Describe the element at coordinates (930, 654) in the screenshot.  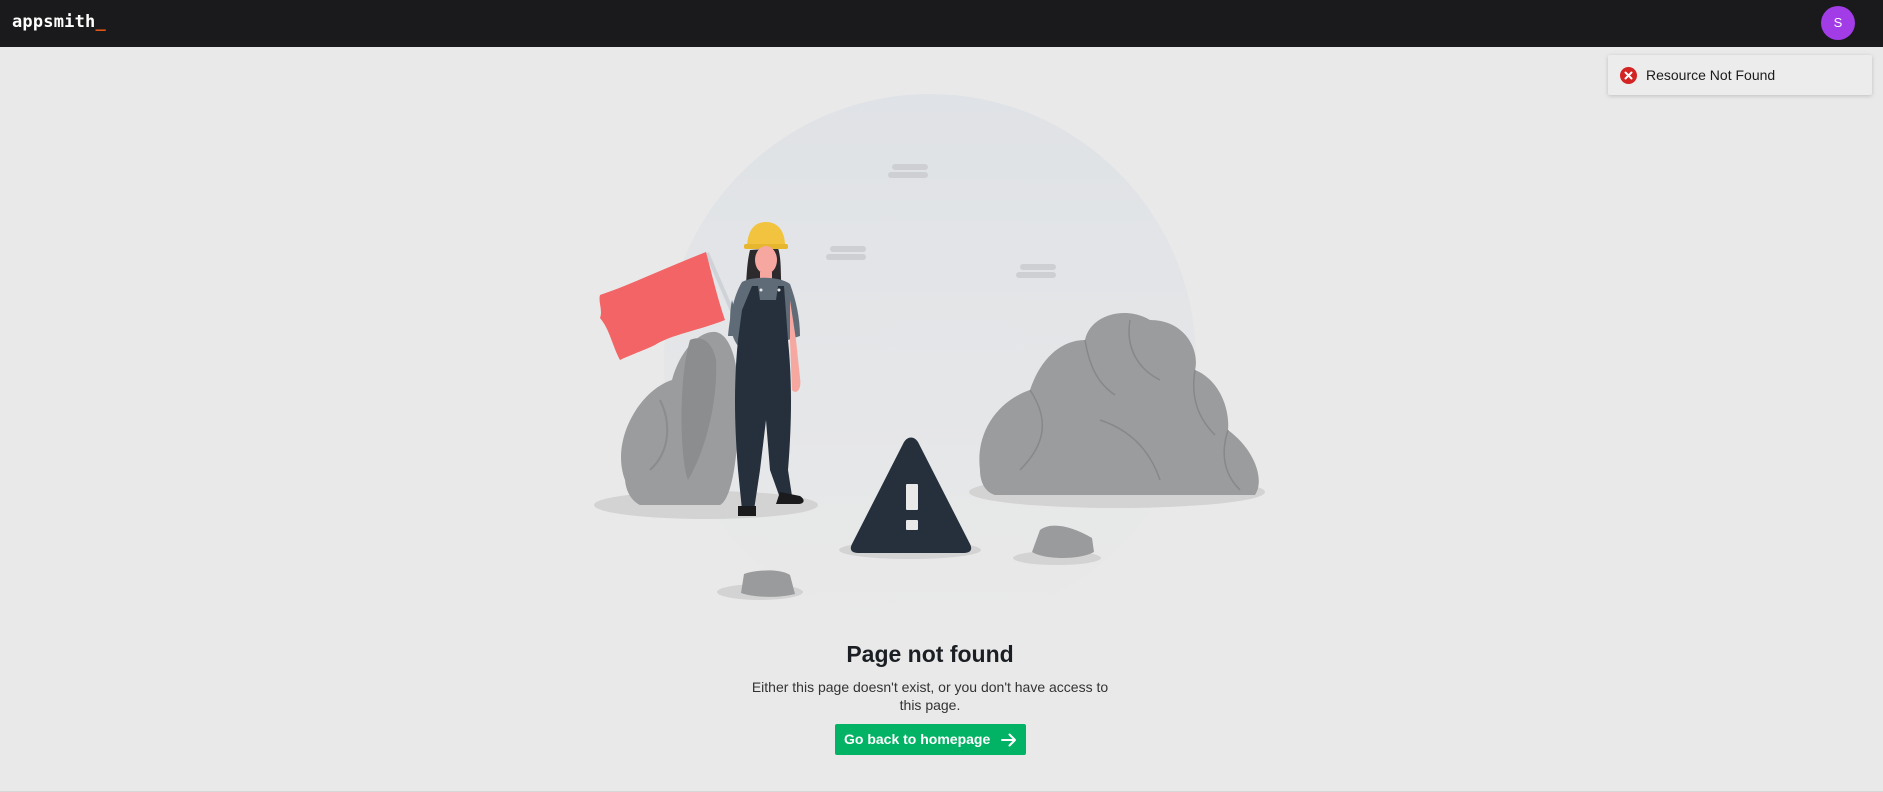
I see `page-title: Page not found` at that location.